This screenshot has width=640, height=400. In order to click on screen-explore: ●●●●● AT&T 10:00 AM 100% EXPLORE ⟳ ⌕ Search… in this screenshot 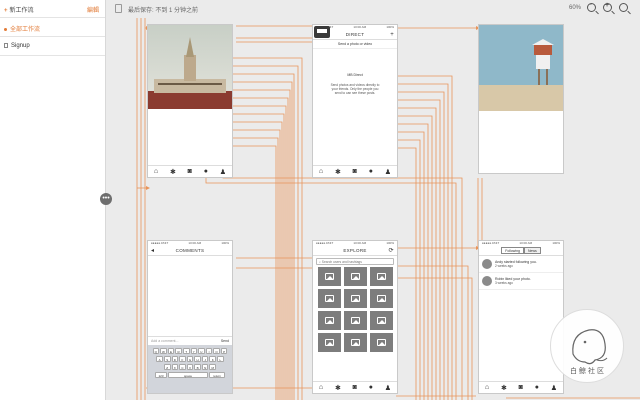, I will do `click(355, 317)`.